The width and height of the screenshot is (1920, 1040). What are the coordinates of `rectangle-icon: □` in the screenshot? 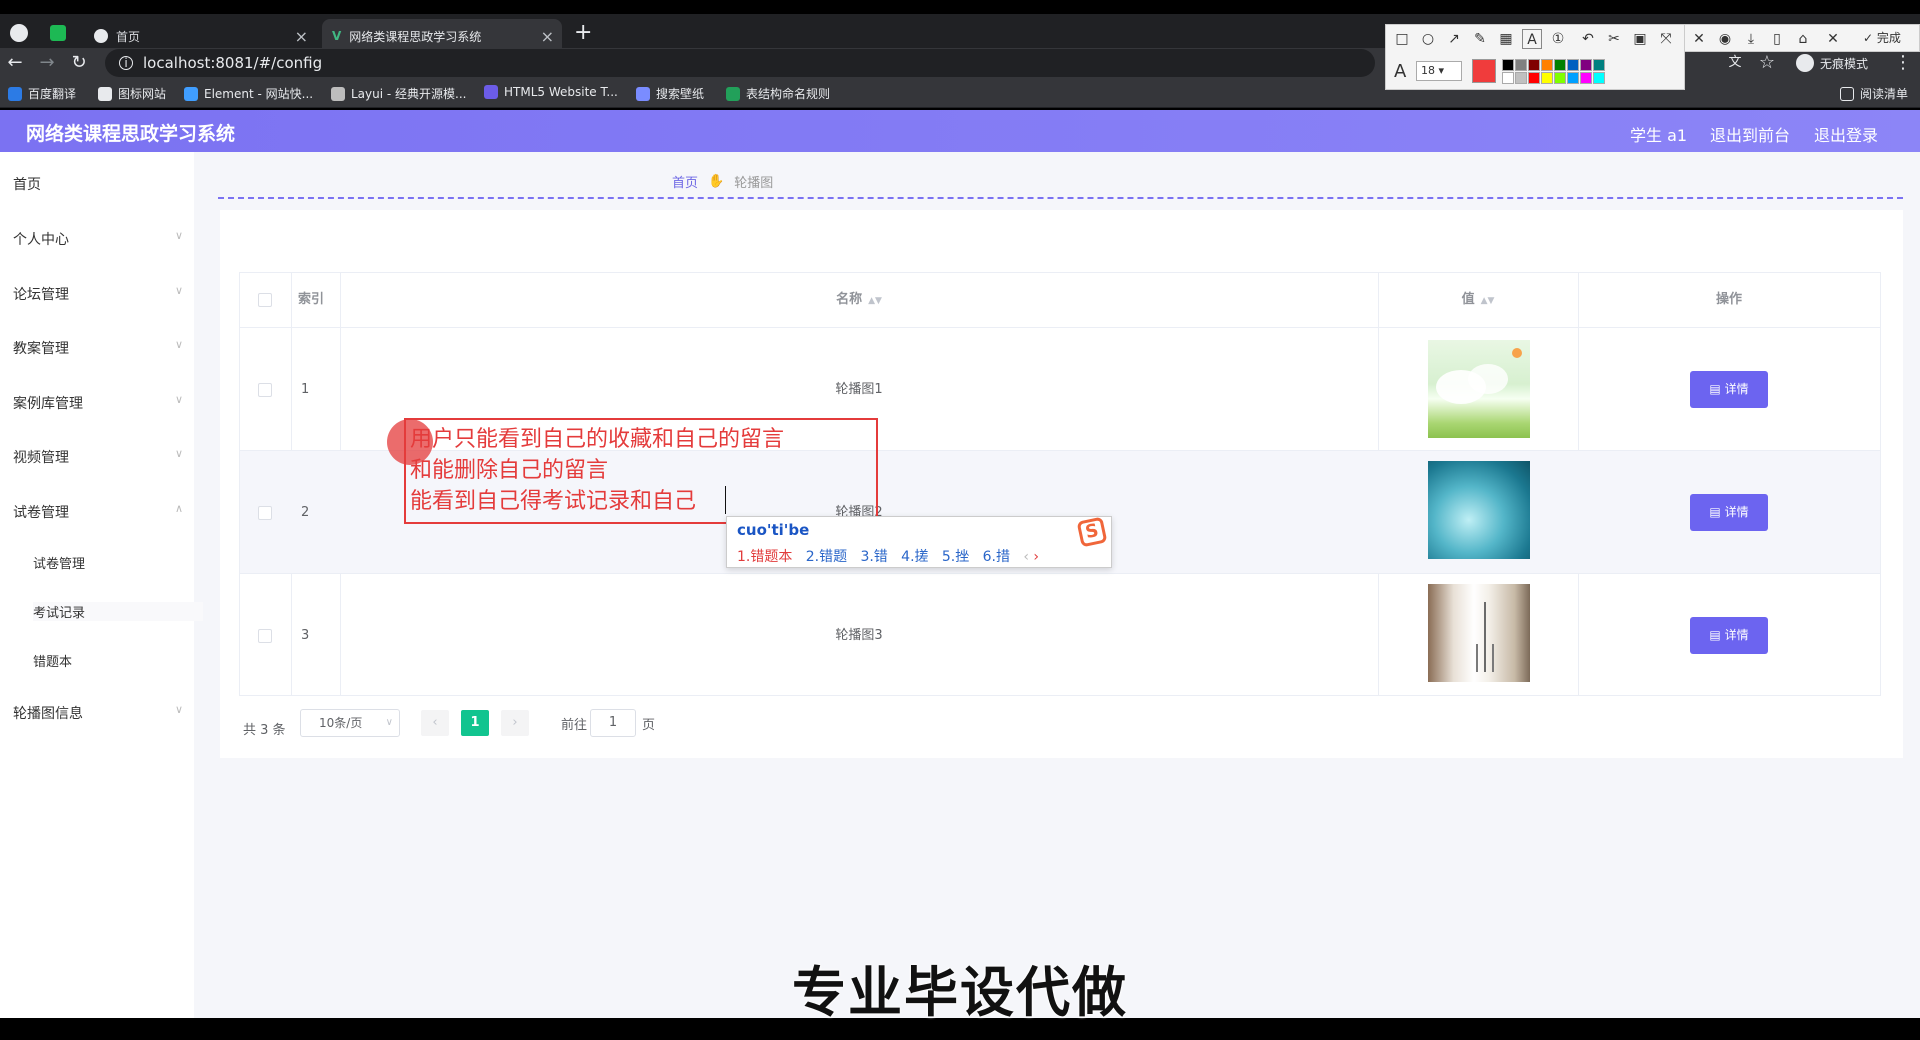 It's located at (1402, 39).